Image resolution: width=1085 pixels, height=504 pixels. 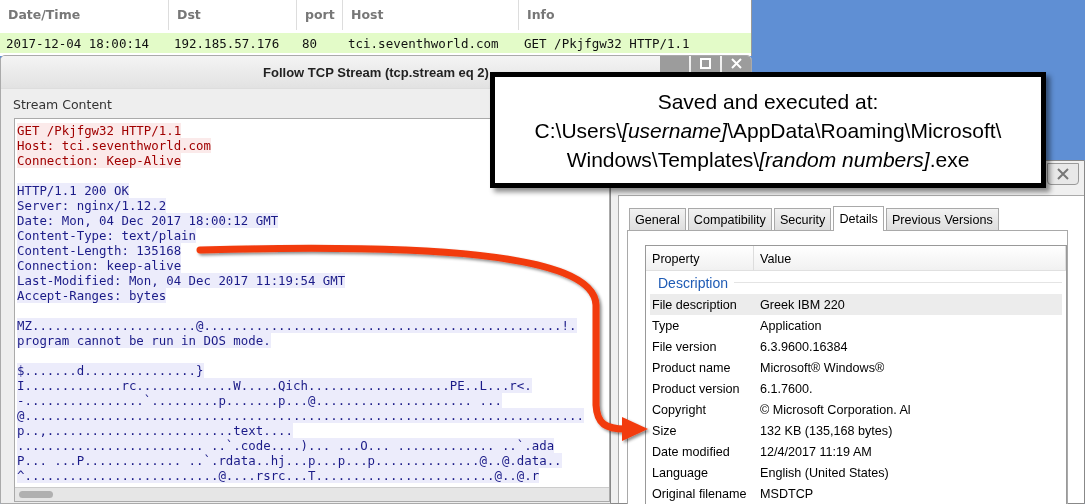 What do you see at coordinates (768, 130) in the screenshot?
I see `callout-text: C:\Users\[username]\AppData\Roaming\Microsoft\` at bounding box center [768, 130].